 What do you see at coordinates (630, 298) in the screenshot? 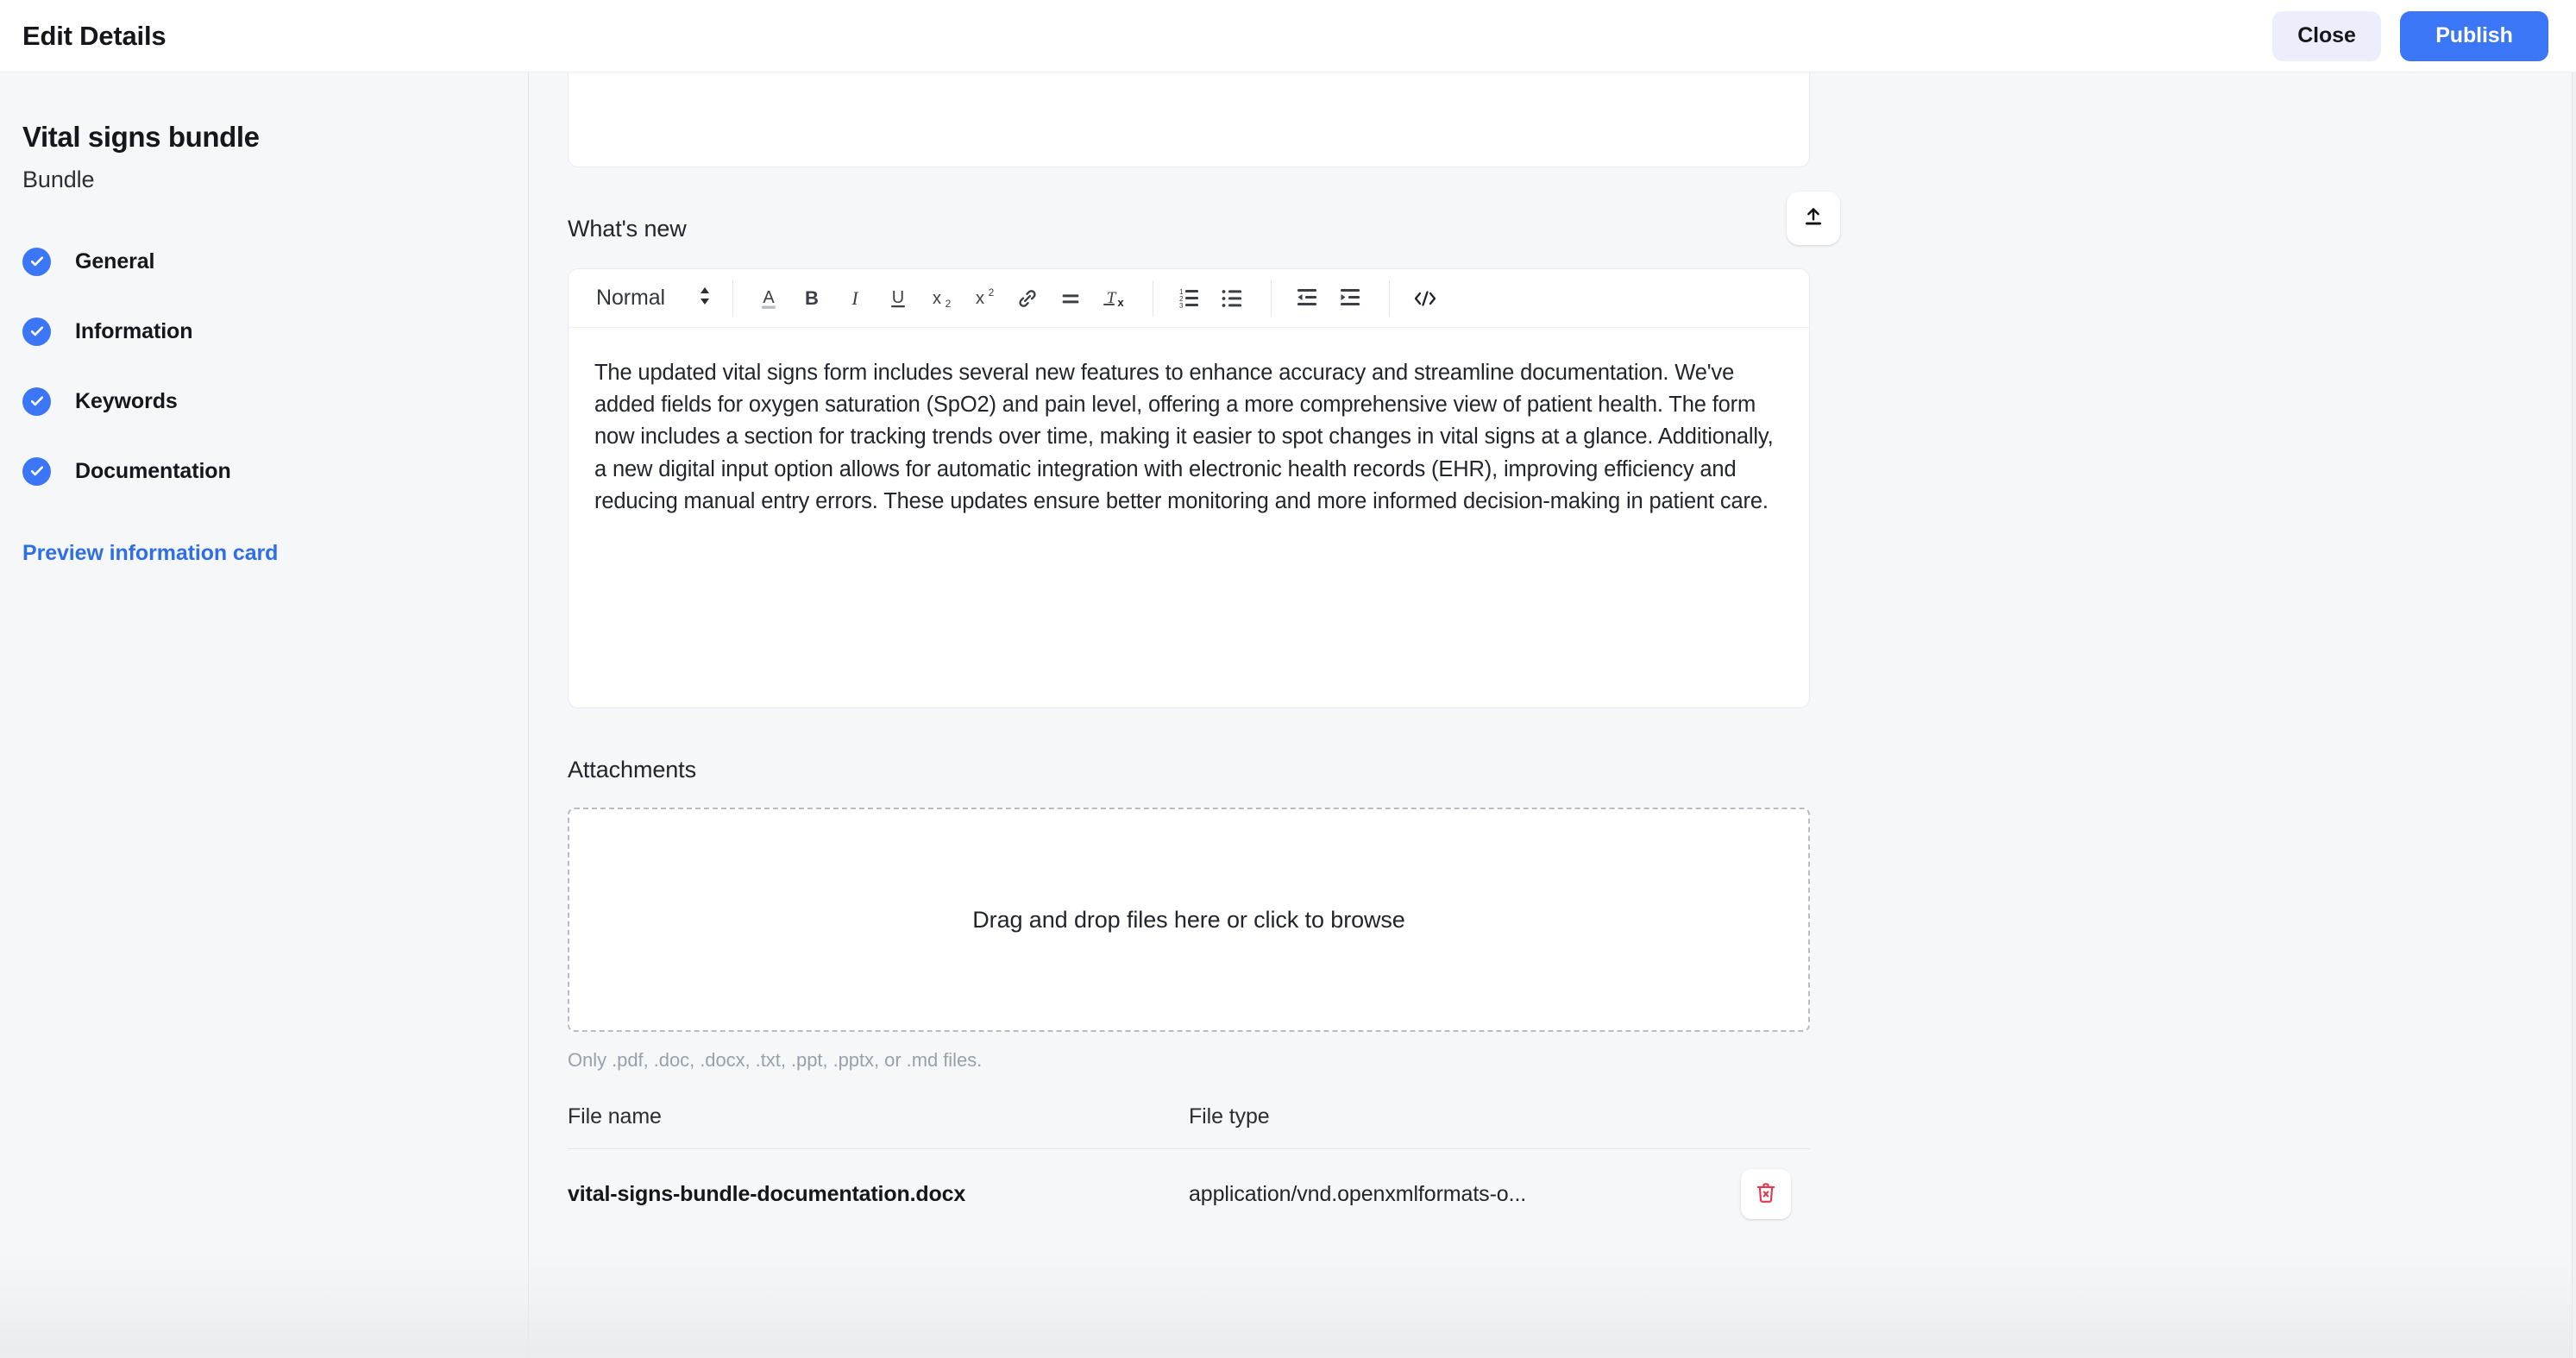
I see `format-select-value: Normal` at bounding box center [630, 298].